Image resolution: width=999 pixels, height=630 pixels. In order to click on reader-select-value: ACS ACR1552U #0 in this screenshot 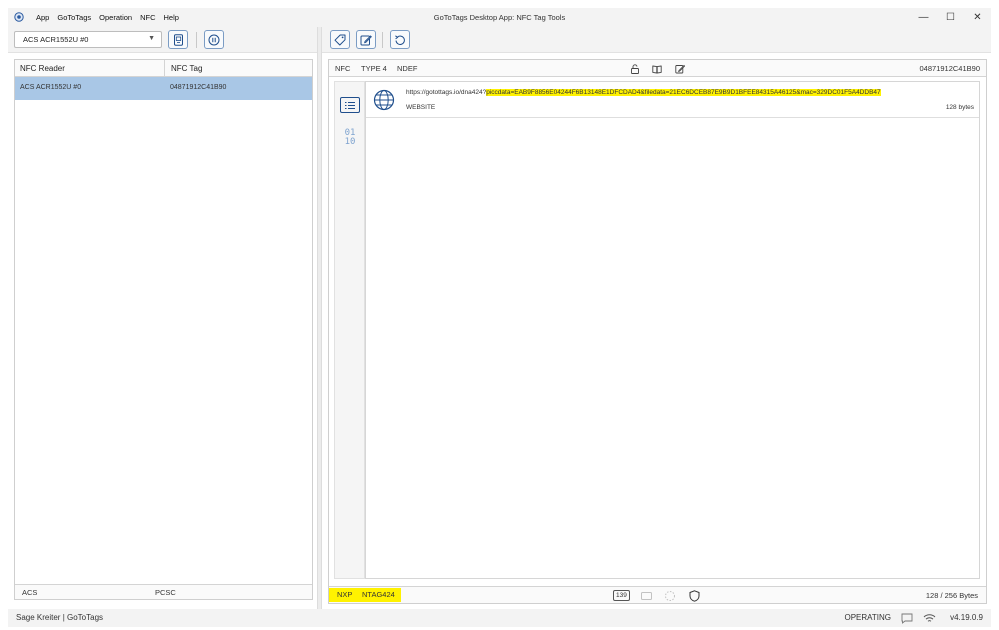, I will do `click(56, 39)`.